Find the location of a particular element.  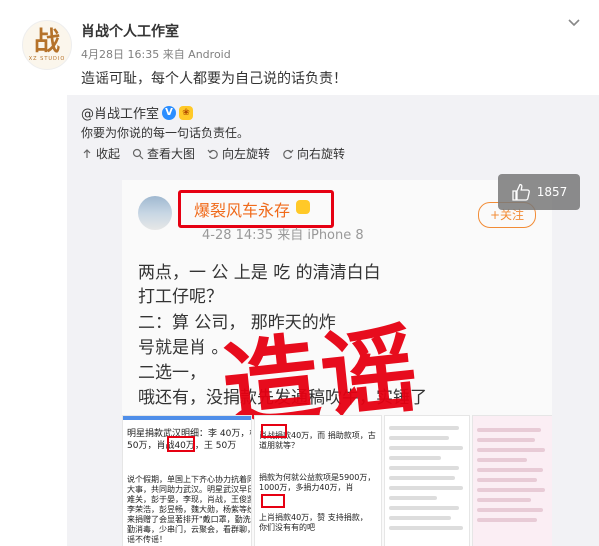

rotate-left-icon is located at coordinates (212, 154).